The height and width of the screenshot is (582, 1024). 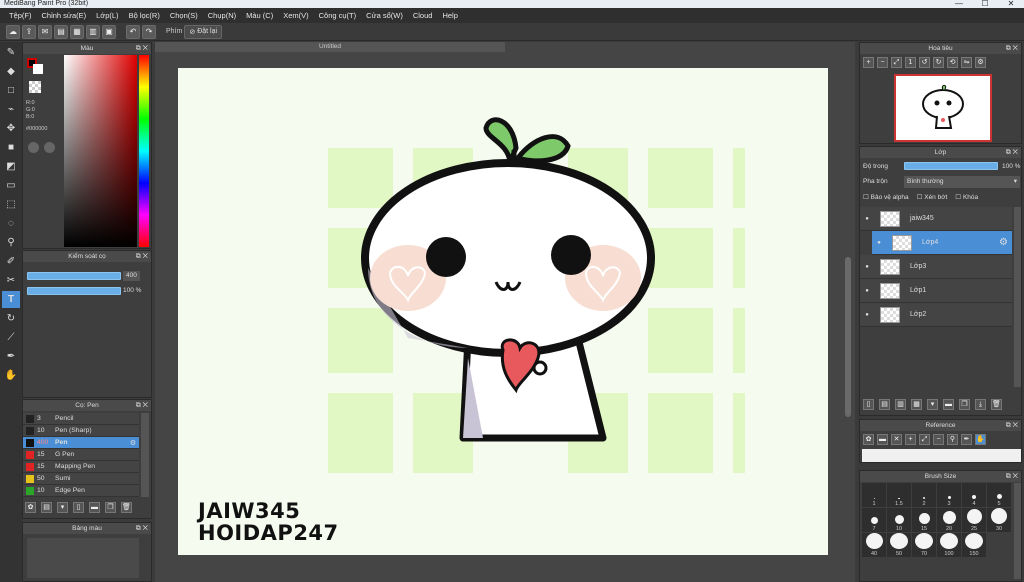 What do you see at coordinates (1017, 297) in the screenshot?
I see `layer-list-scrollbar` at bounding box center [1017, 297].